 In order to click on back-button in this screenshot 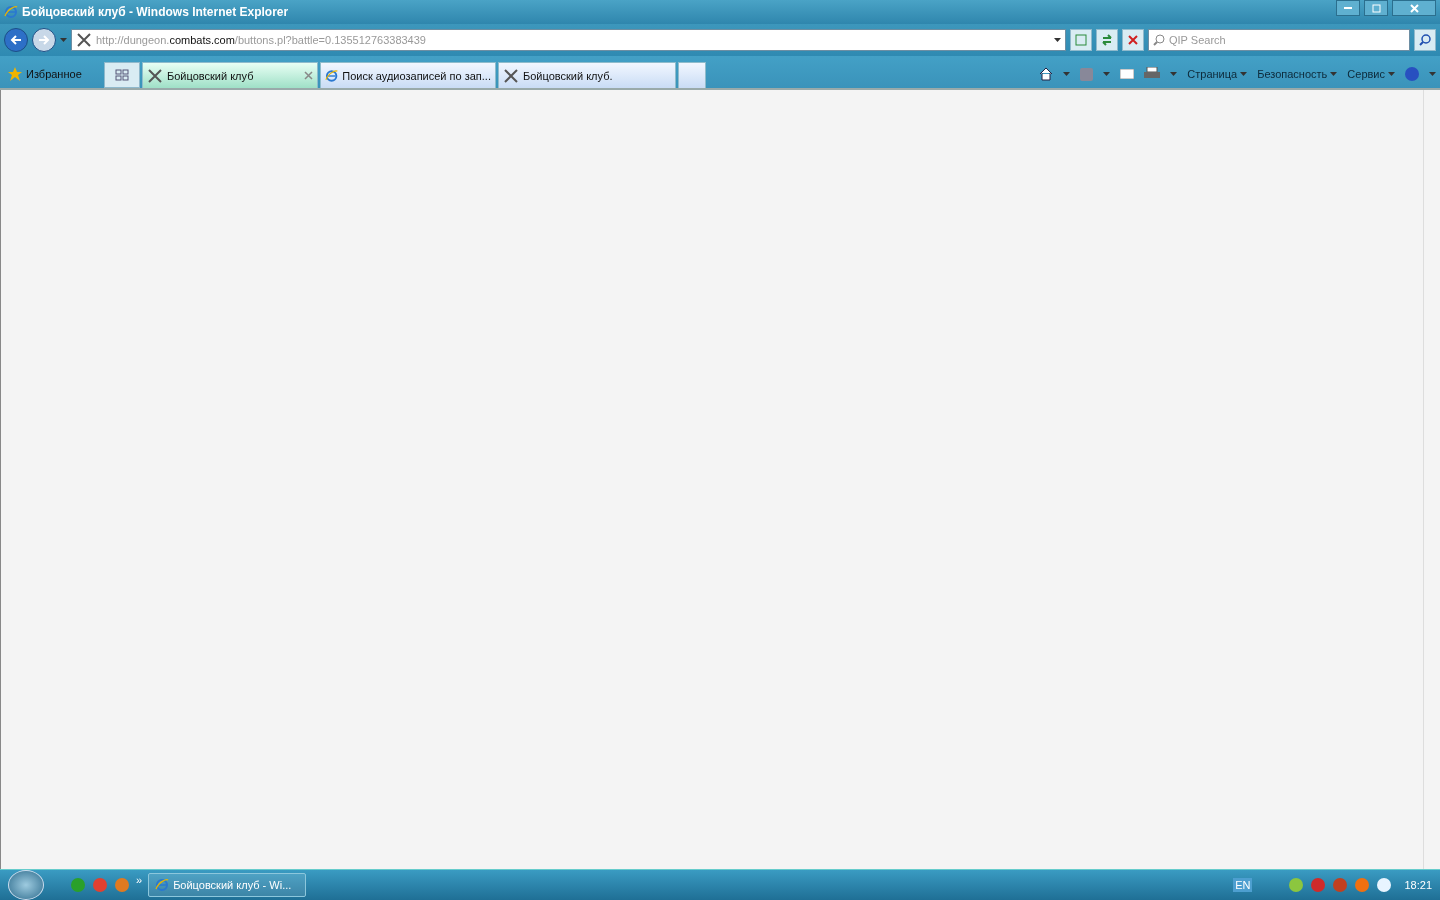, I will do `click(16, 40)`.